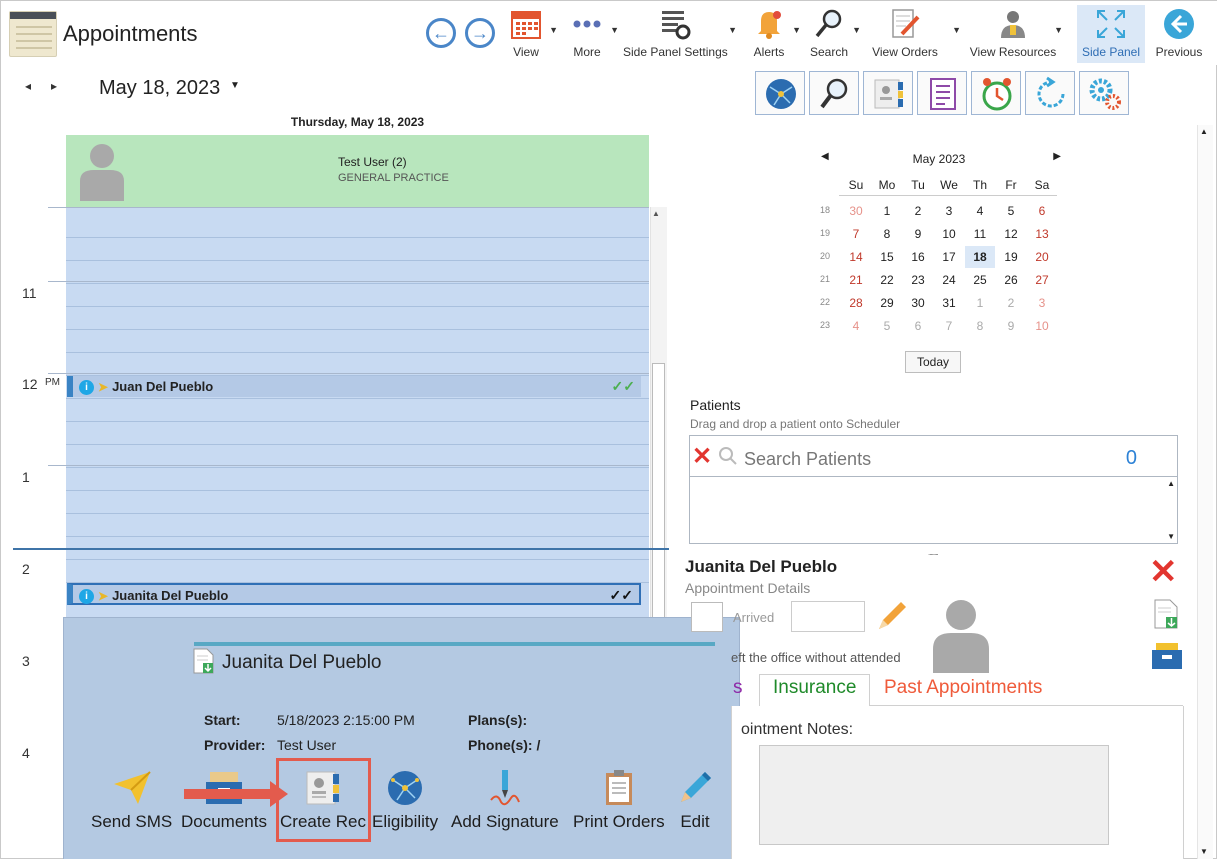  I want to click on add-signature-button: Add Signature, so click(505, 800).